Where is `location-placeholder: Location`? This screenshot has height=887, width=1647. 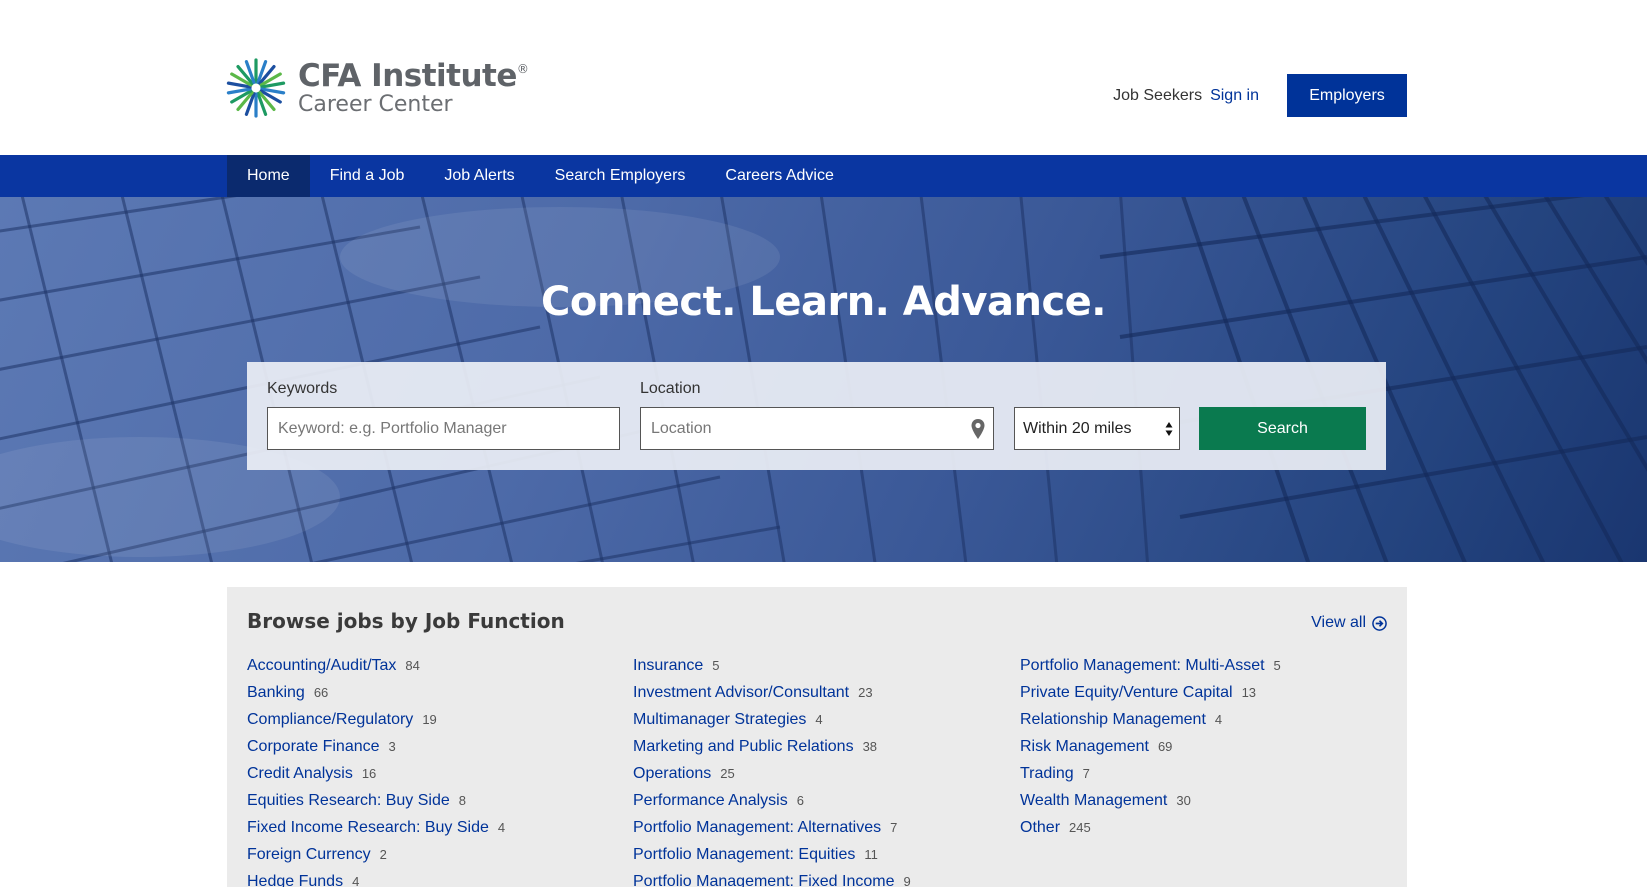 location-placeholder: Location is located at coordinates (681, 428).